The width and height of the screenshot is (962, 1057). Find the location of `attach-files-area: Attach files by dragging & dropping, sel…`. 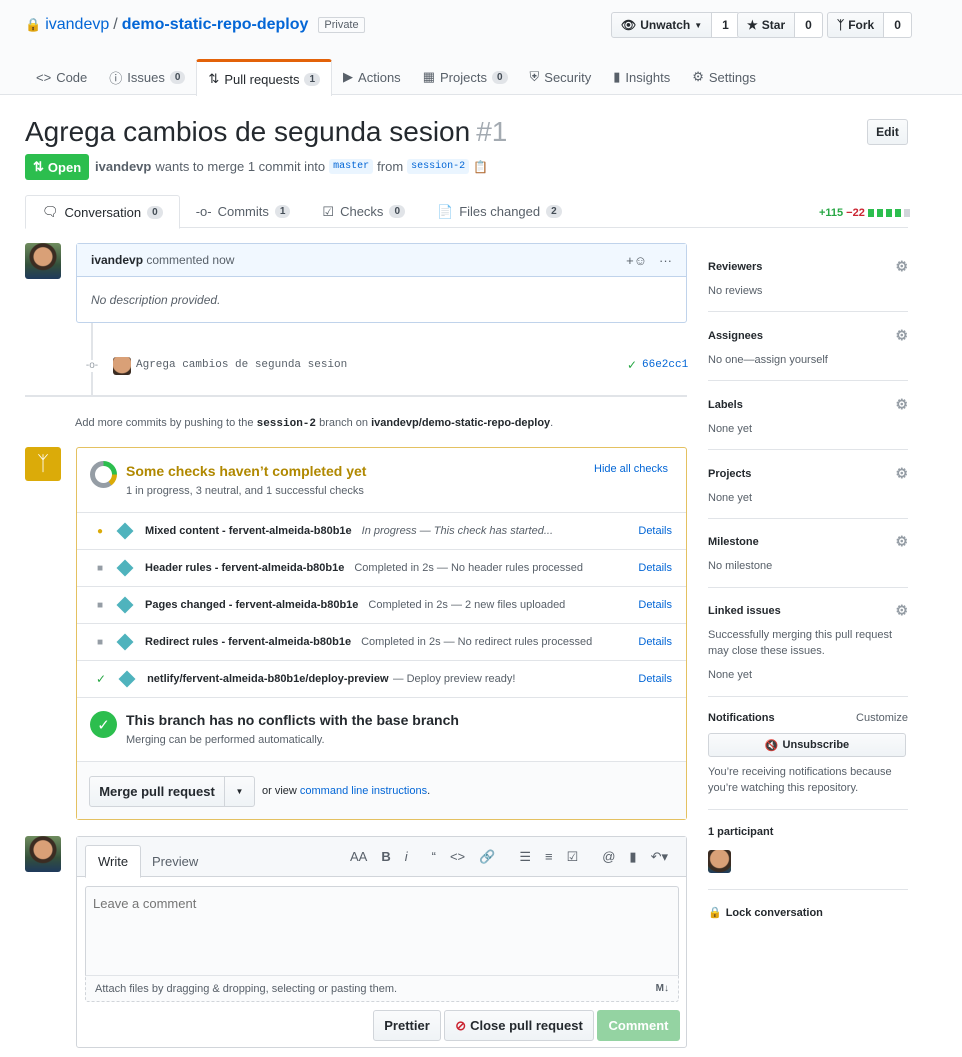

attach-files-area: Attach files by dragging & dropping, sel… is located at coordinates (382, 988).